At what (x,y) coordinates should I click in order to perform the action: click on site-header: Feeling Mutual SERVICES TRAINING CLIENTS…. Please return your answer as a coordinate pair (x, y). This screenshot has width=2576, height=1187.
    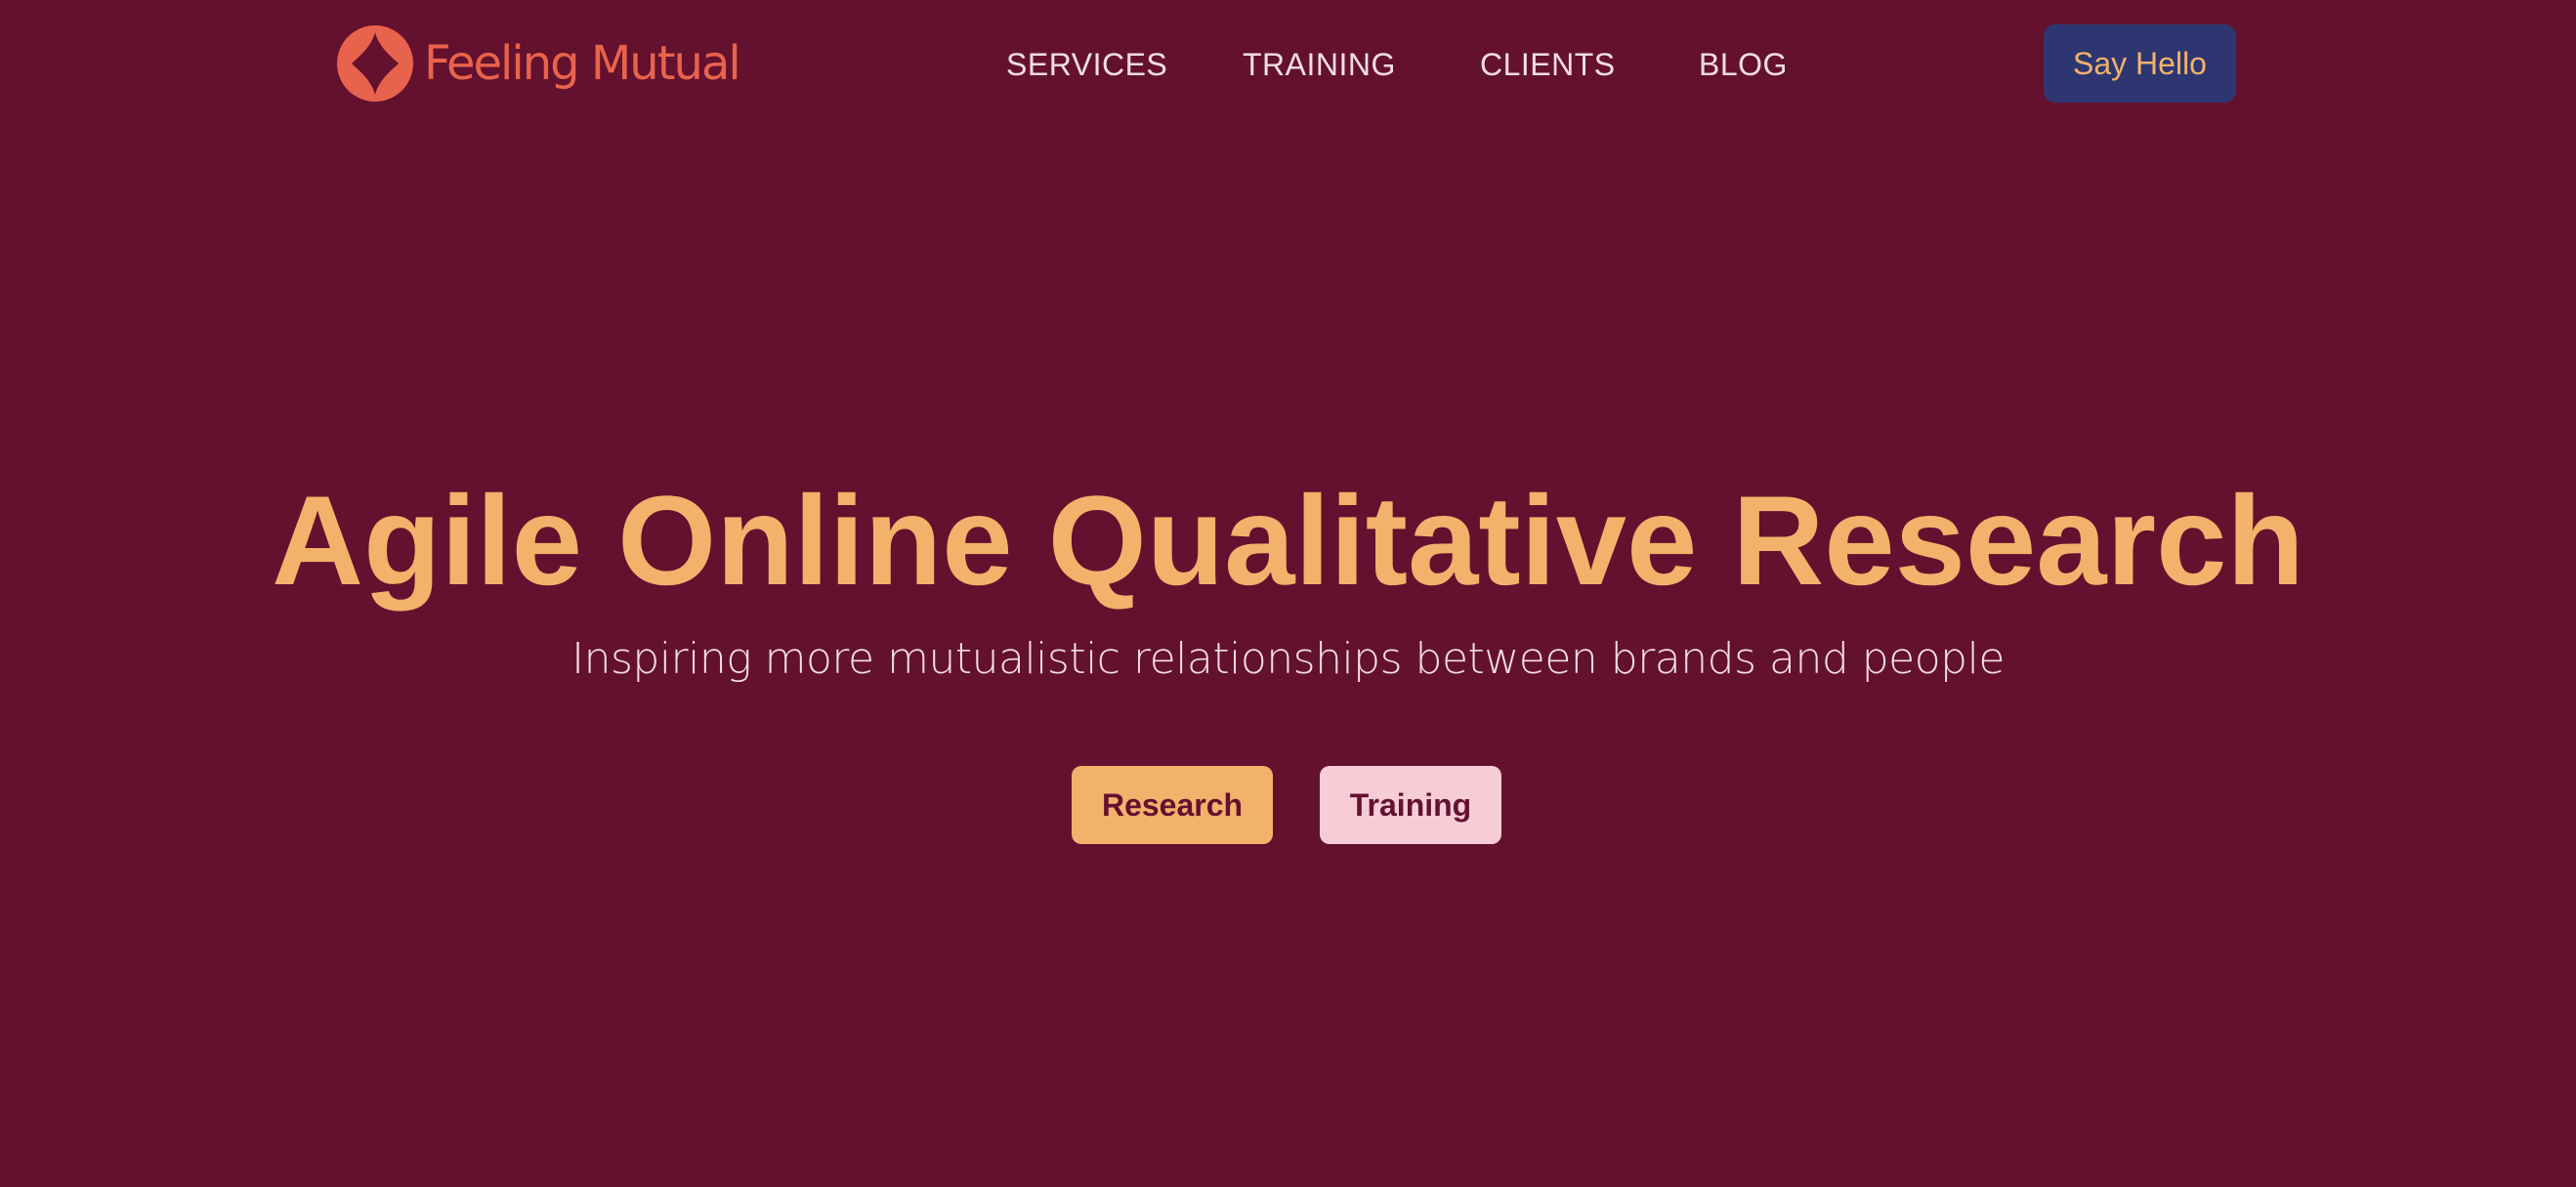
    Looking at the image, I should click on (1288, 65).